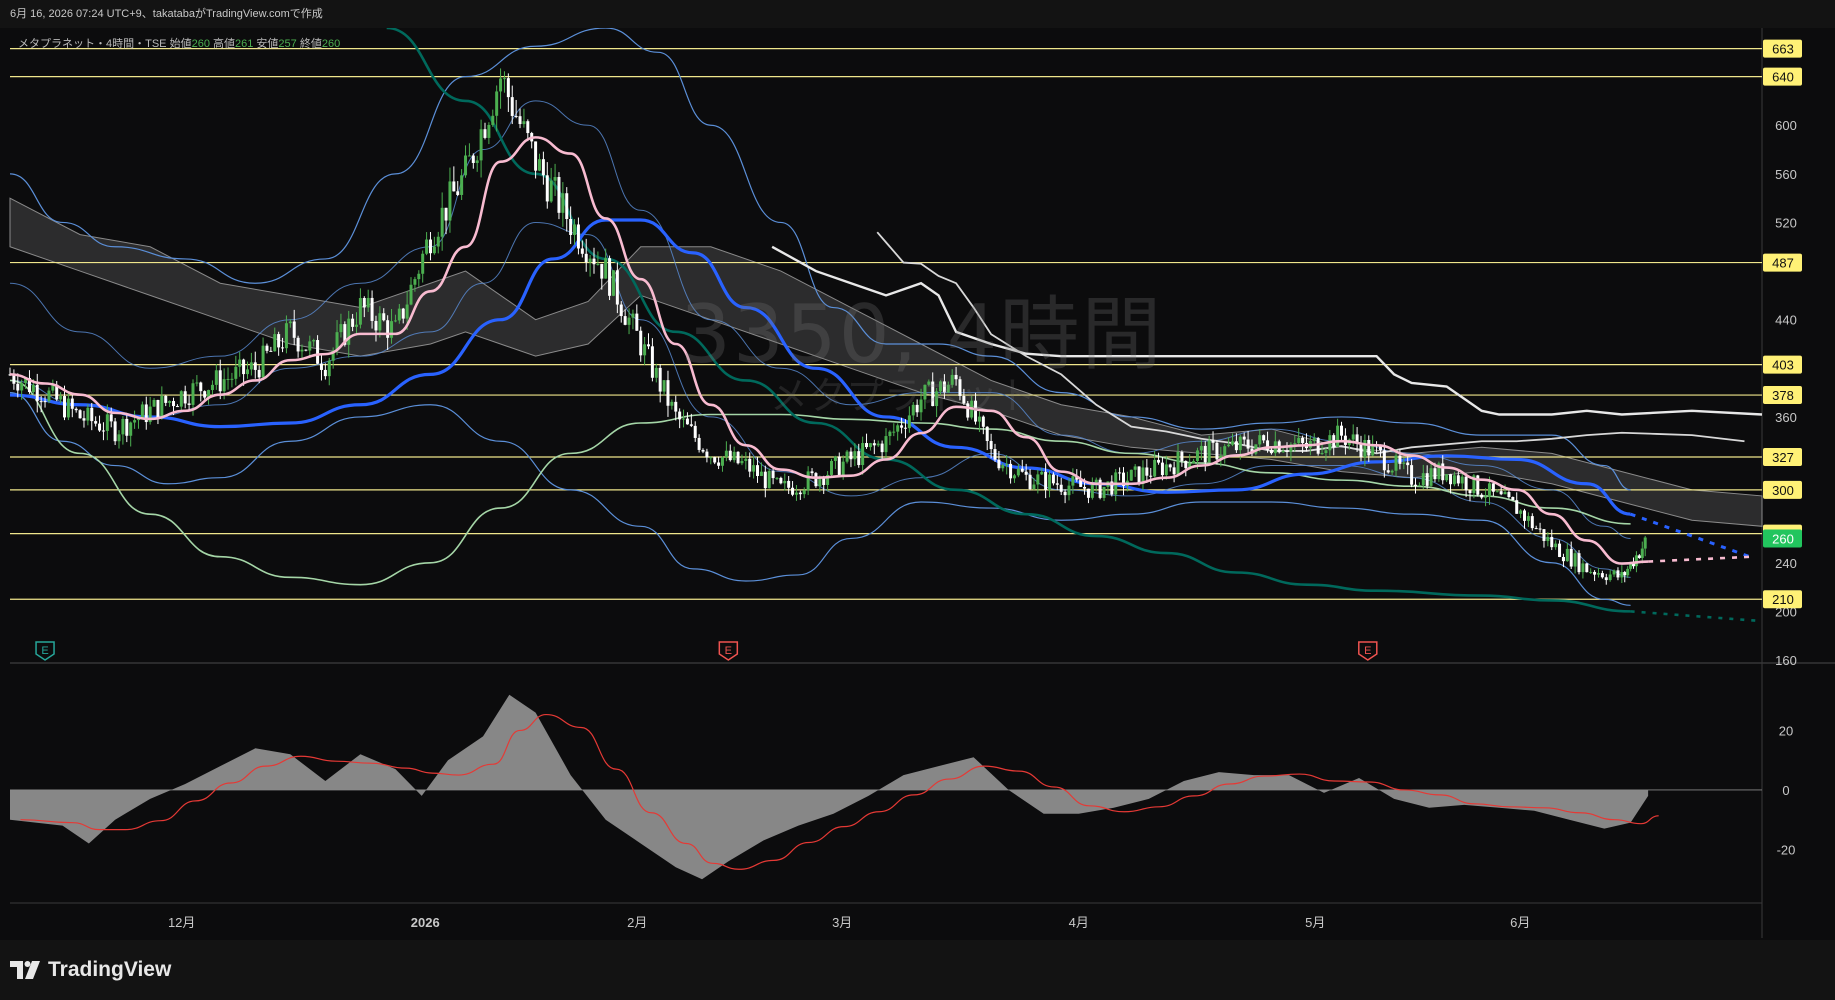 Image resolution: width=1835 pixels, height=1000 pixels. Describe the element at coordinates (224, 44) in the screenshot. I see `legend-high-label: 高値` at that location.